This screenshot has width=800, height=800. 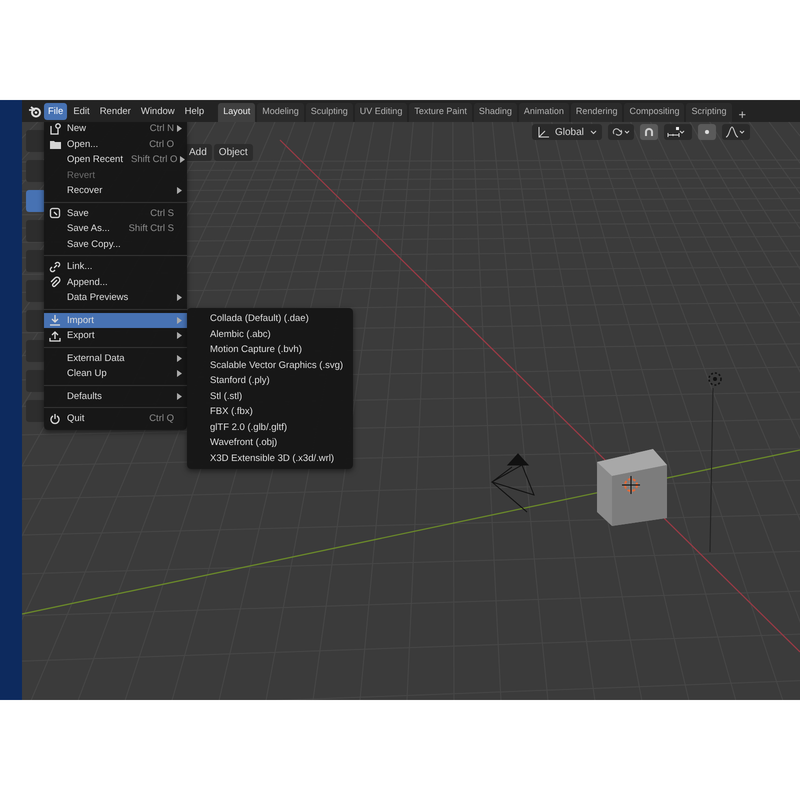 What do you see at coordinates (55, 144) in the screenshot?
I see `folder-icon` at bounding box center [55, 144].